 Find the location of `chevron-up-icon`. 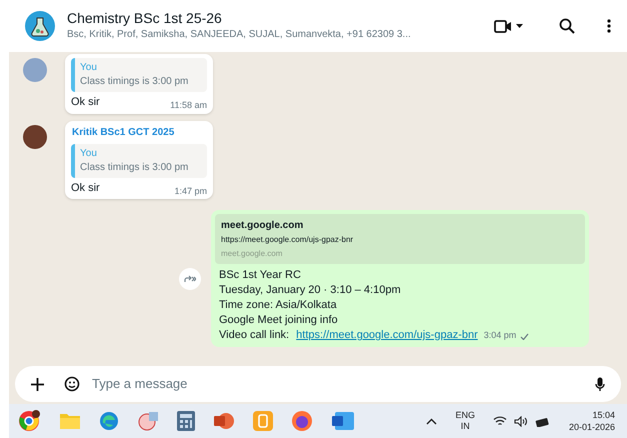

chevron-up-icon is located at coordinates (432, 421).